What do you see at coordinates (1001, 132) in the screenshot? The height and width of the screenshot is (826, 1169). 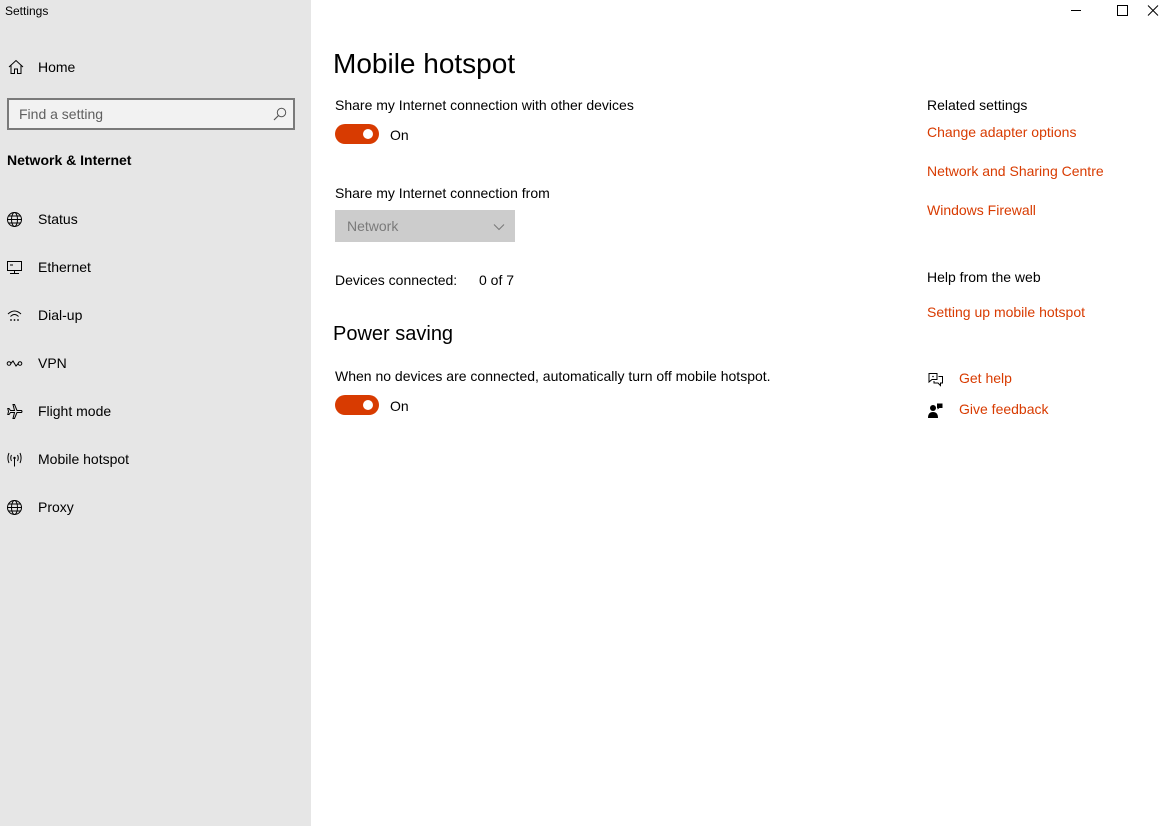 I see `change-adapter-options-link: Change adapter options` at bounding box center [1001, 132].